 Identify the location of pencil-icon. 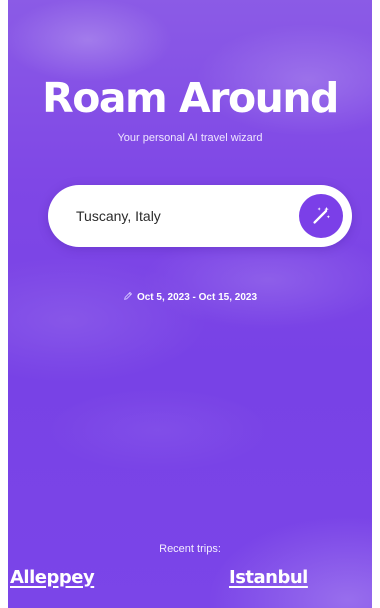
(128, 296).